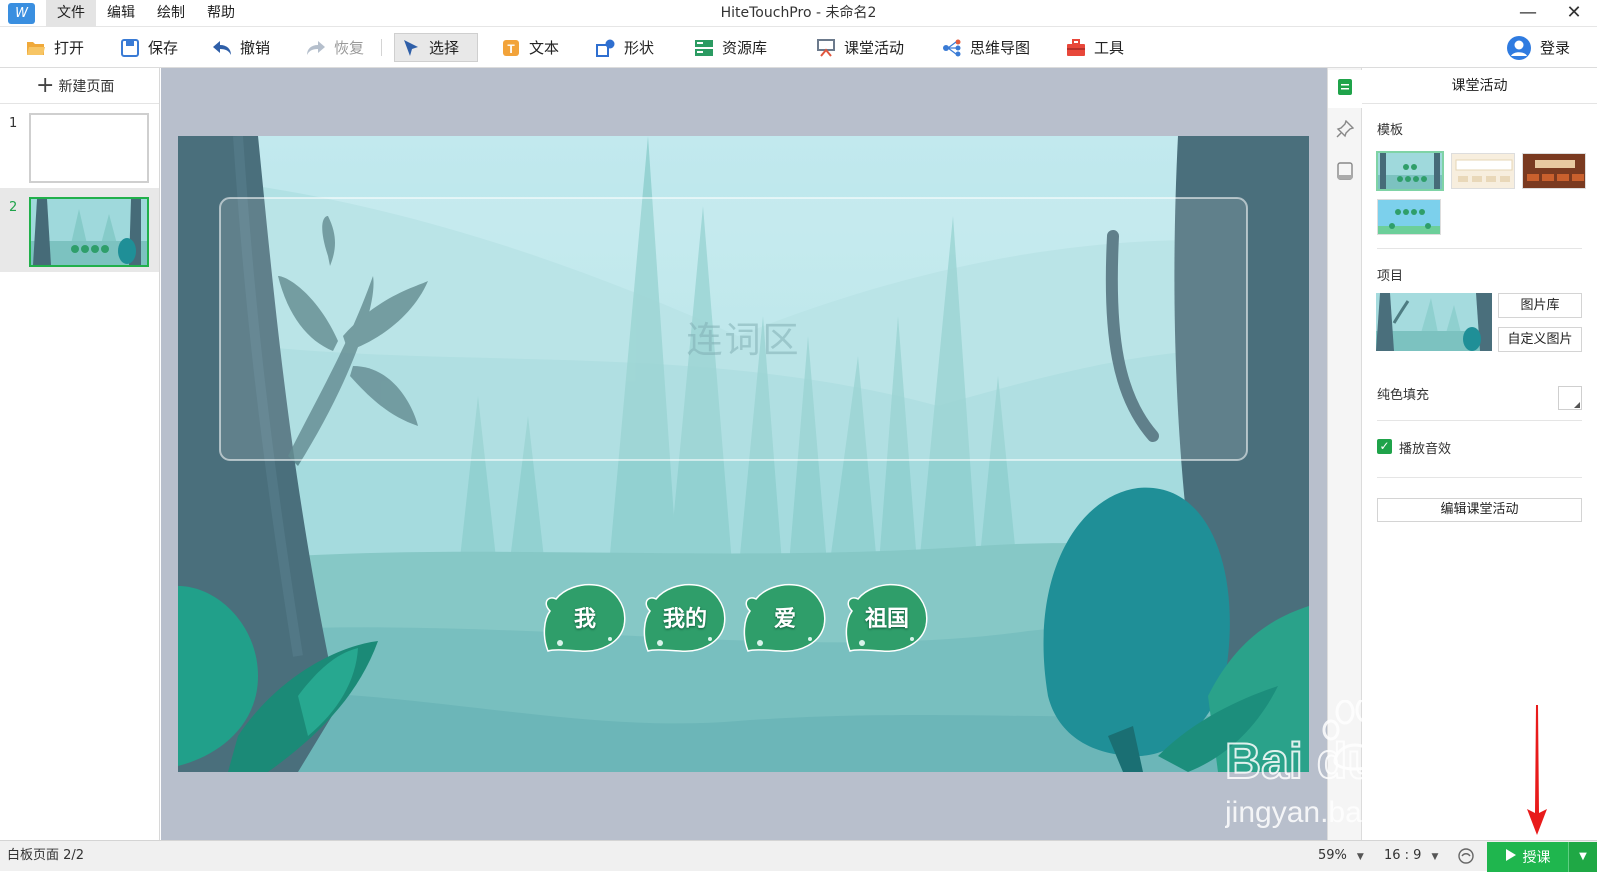  Describe the element at coordinates (1384, 446) in the screenshot. I see `play-sound-checkbox: ✓` at that location.